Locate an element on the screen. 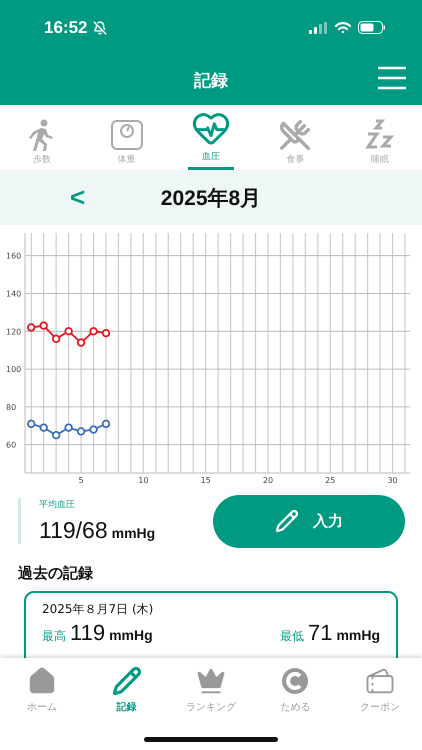  status-time: 16:52 is located at coordinates (66, 28).